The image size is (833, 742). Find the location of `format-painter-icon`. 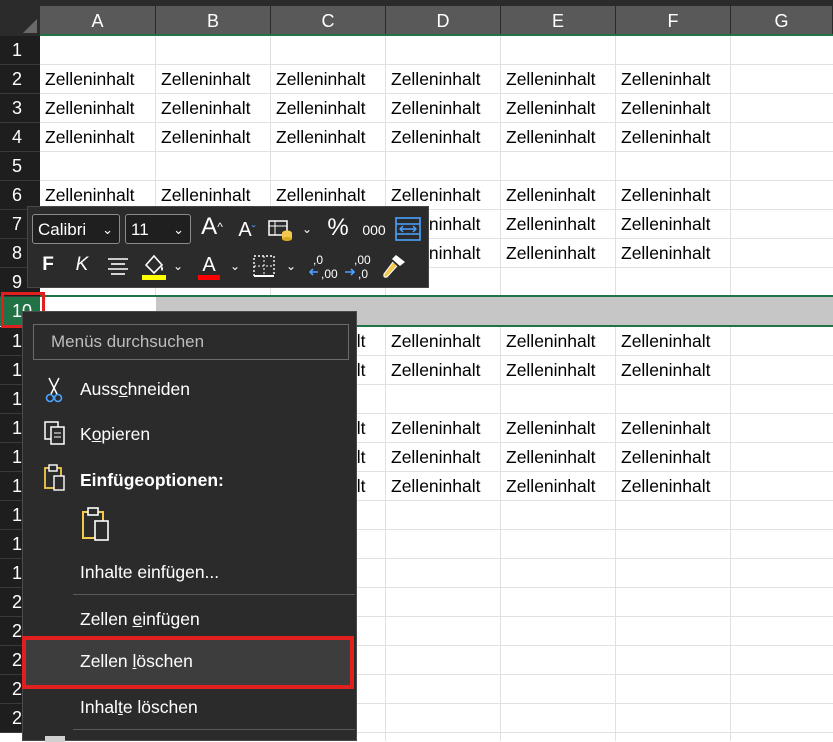

format-painter-icon is located at coordinates (394, 268).